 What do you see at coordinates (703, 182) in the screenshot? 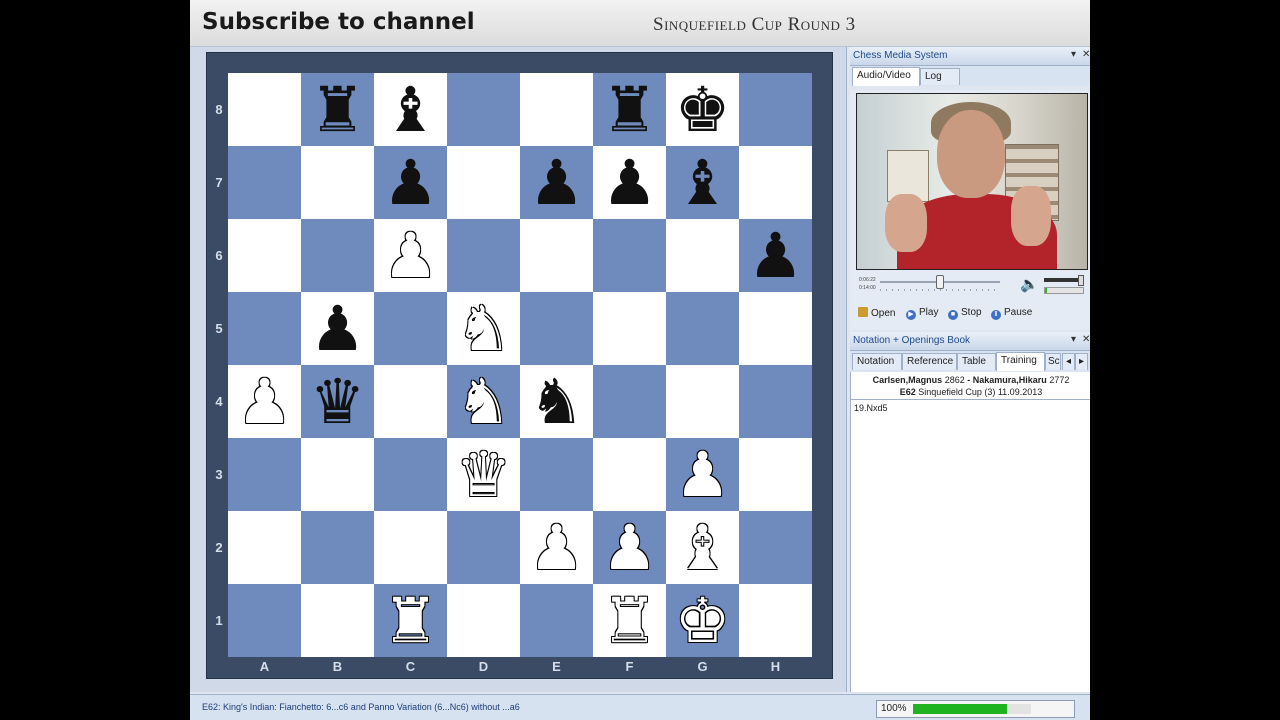
I see `black-bishop-icon: ♝` at bounding box center [703, 182].